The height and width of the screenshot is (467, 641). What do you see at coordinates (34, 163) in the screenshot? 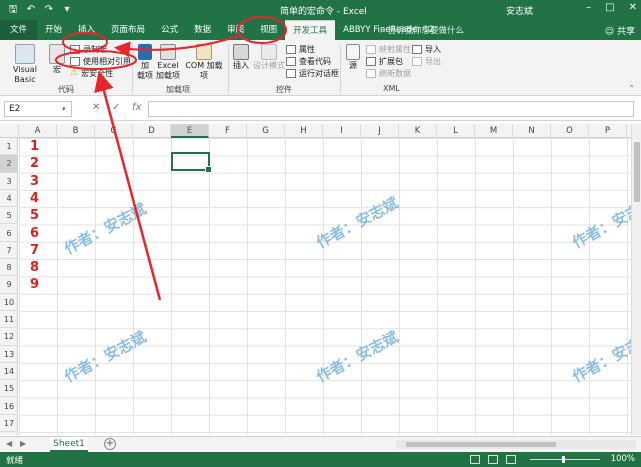
I see `cell-value: 2` at bounding box center [34, 163].